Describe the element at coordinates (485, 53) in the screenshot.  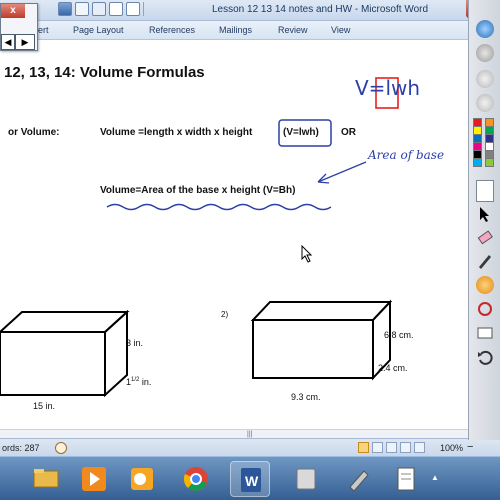
I see `pen-mode-icon` at that location.